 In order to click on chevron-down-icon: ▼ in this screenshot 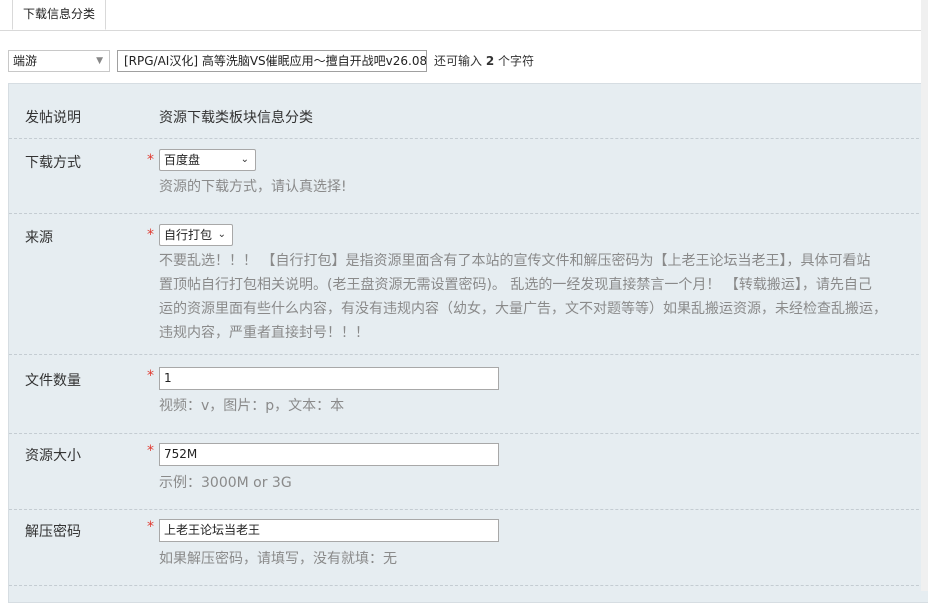, I will do `click(99, 61)`.